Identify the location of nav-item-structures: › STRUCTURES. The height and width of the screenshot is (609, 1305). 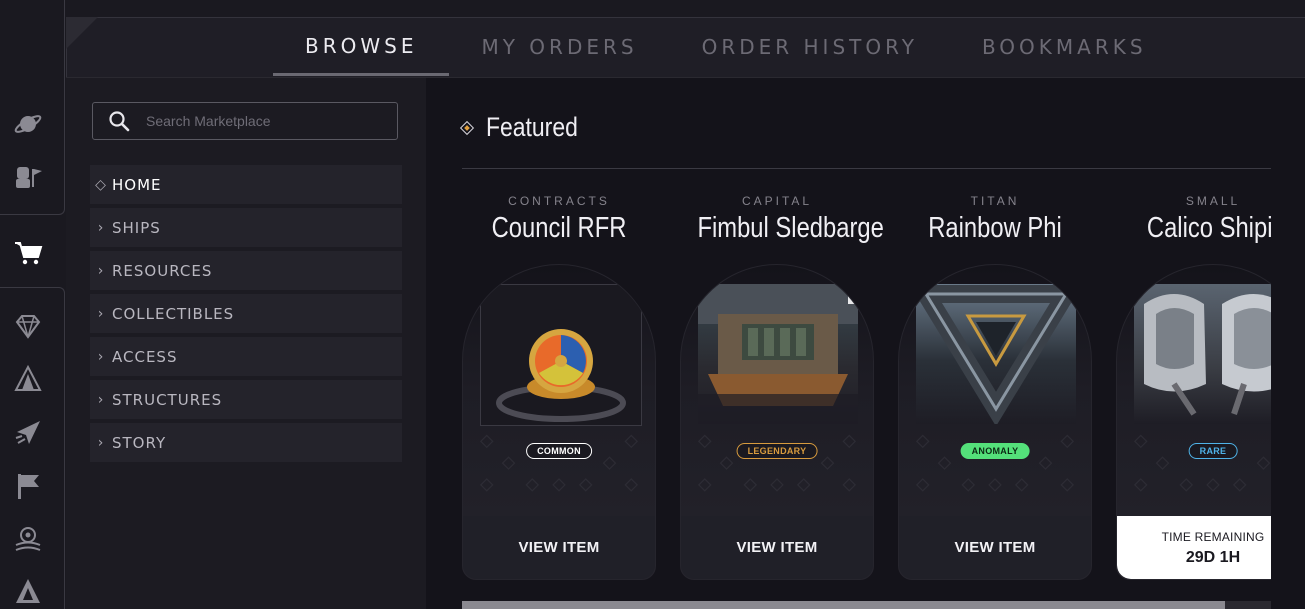
(246, 399).